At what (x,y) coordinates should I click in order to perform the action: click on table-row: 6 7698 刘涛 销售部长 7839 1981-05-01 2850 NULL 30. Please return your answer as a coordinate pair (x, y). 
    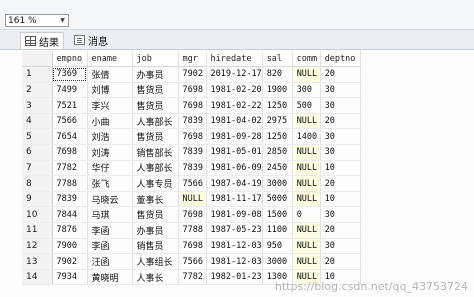
    Looking at the image, I should click on (191, 152).